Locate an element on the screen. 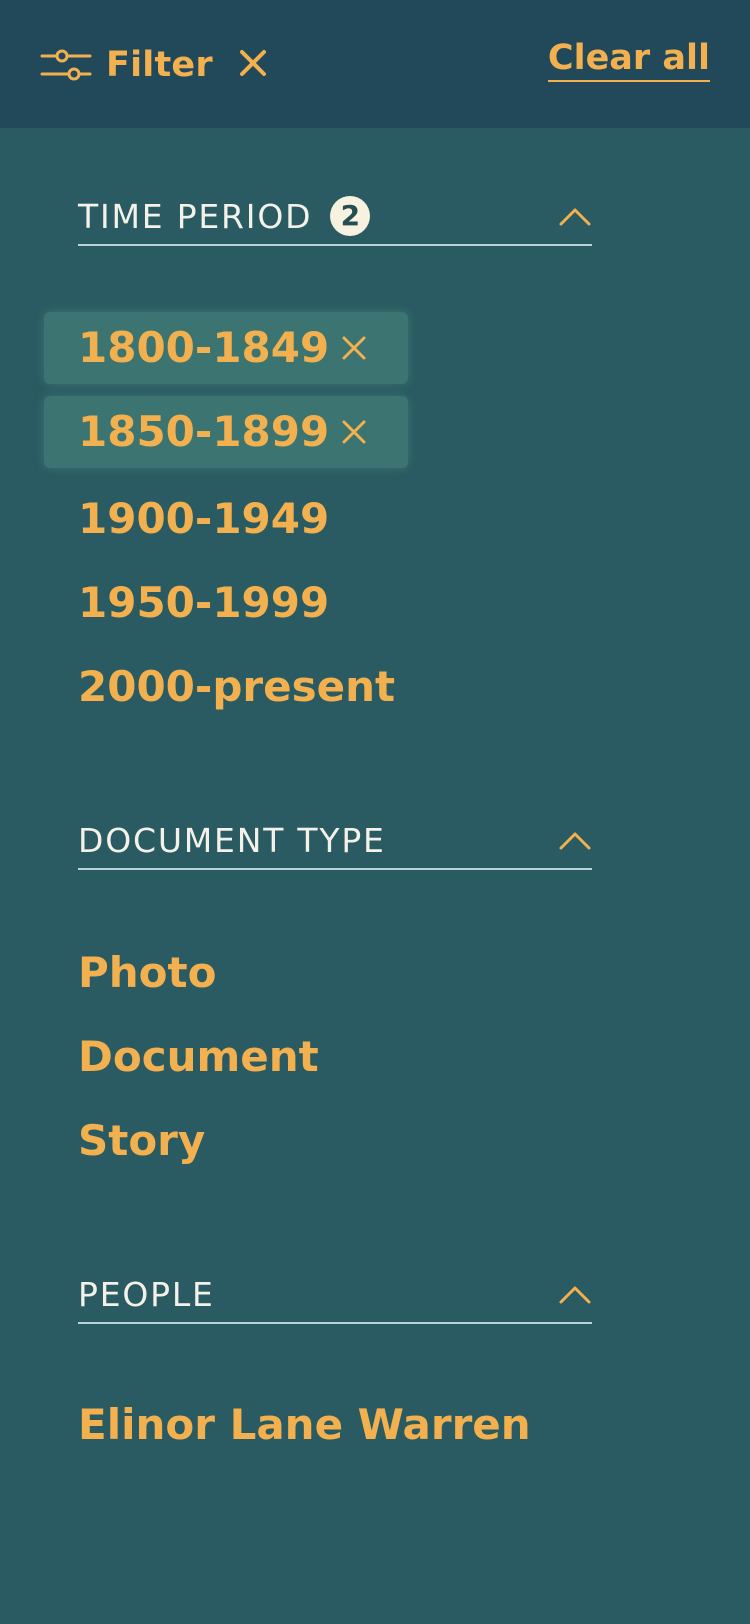 This screenshot has width=750, height=1624. clear-all-button: Clear all is located at coordinates (628, 60).